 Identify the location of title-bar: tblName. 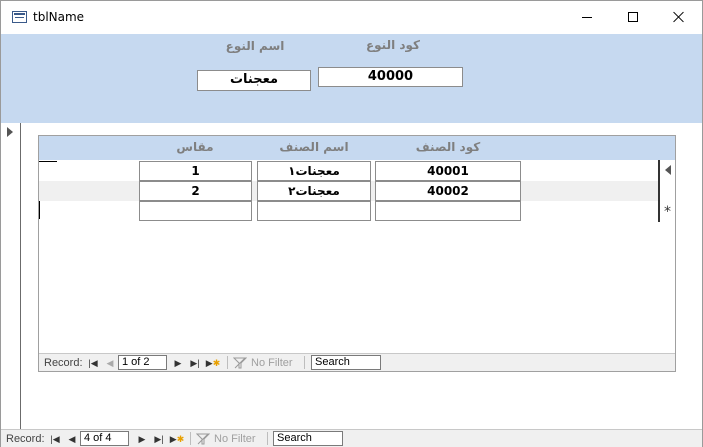
(351, 17).